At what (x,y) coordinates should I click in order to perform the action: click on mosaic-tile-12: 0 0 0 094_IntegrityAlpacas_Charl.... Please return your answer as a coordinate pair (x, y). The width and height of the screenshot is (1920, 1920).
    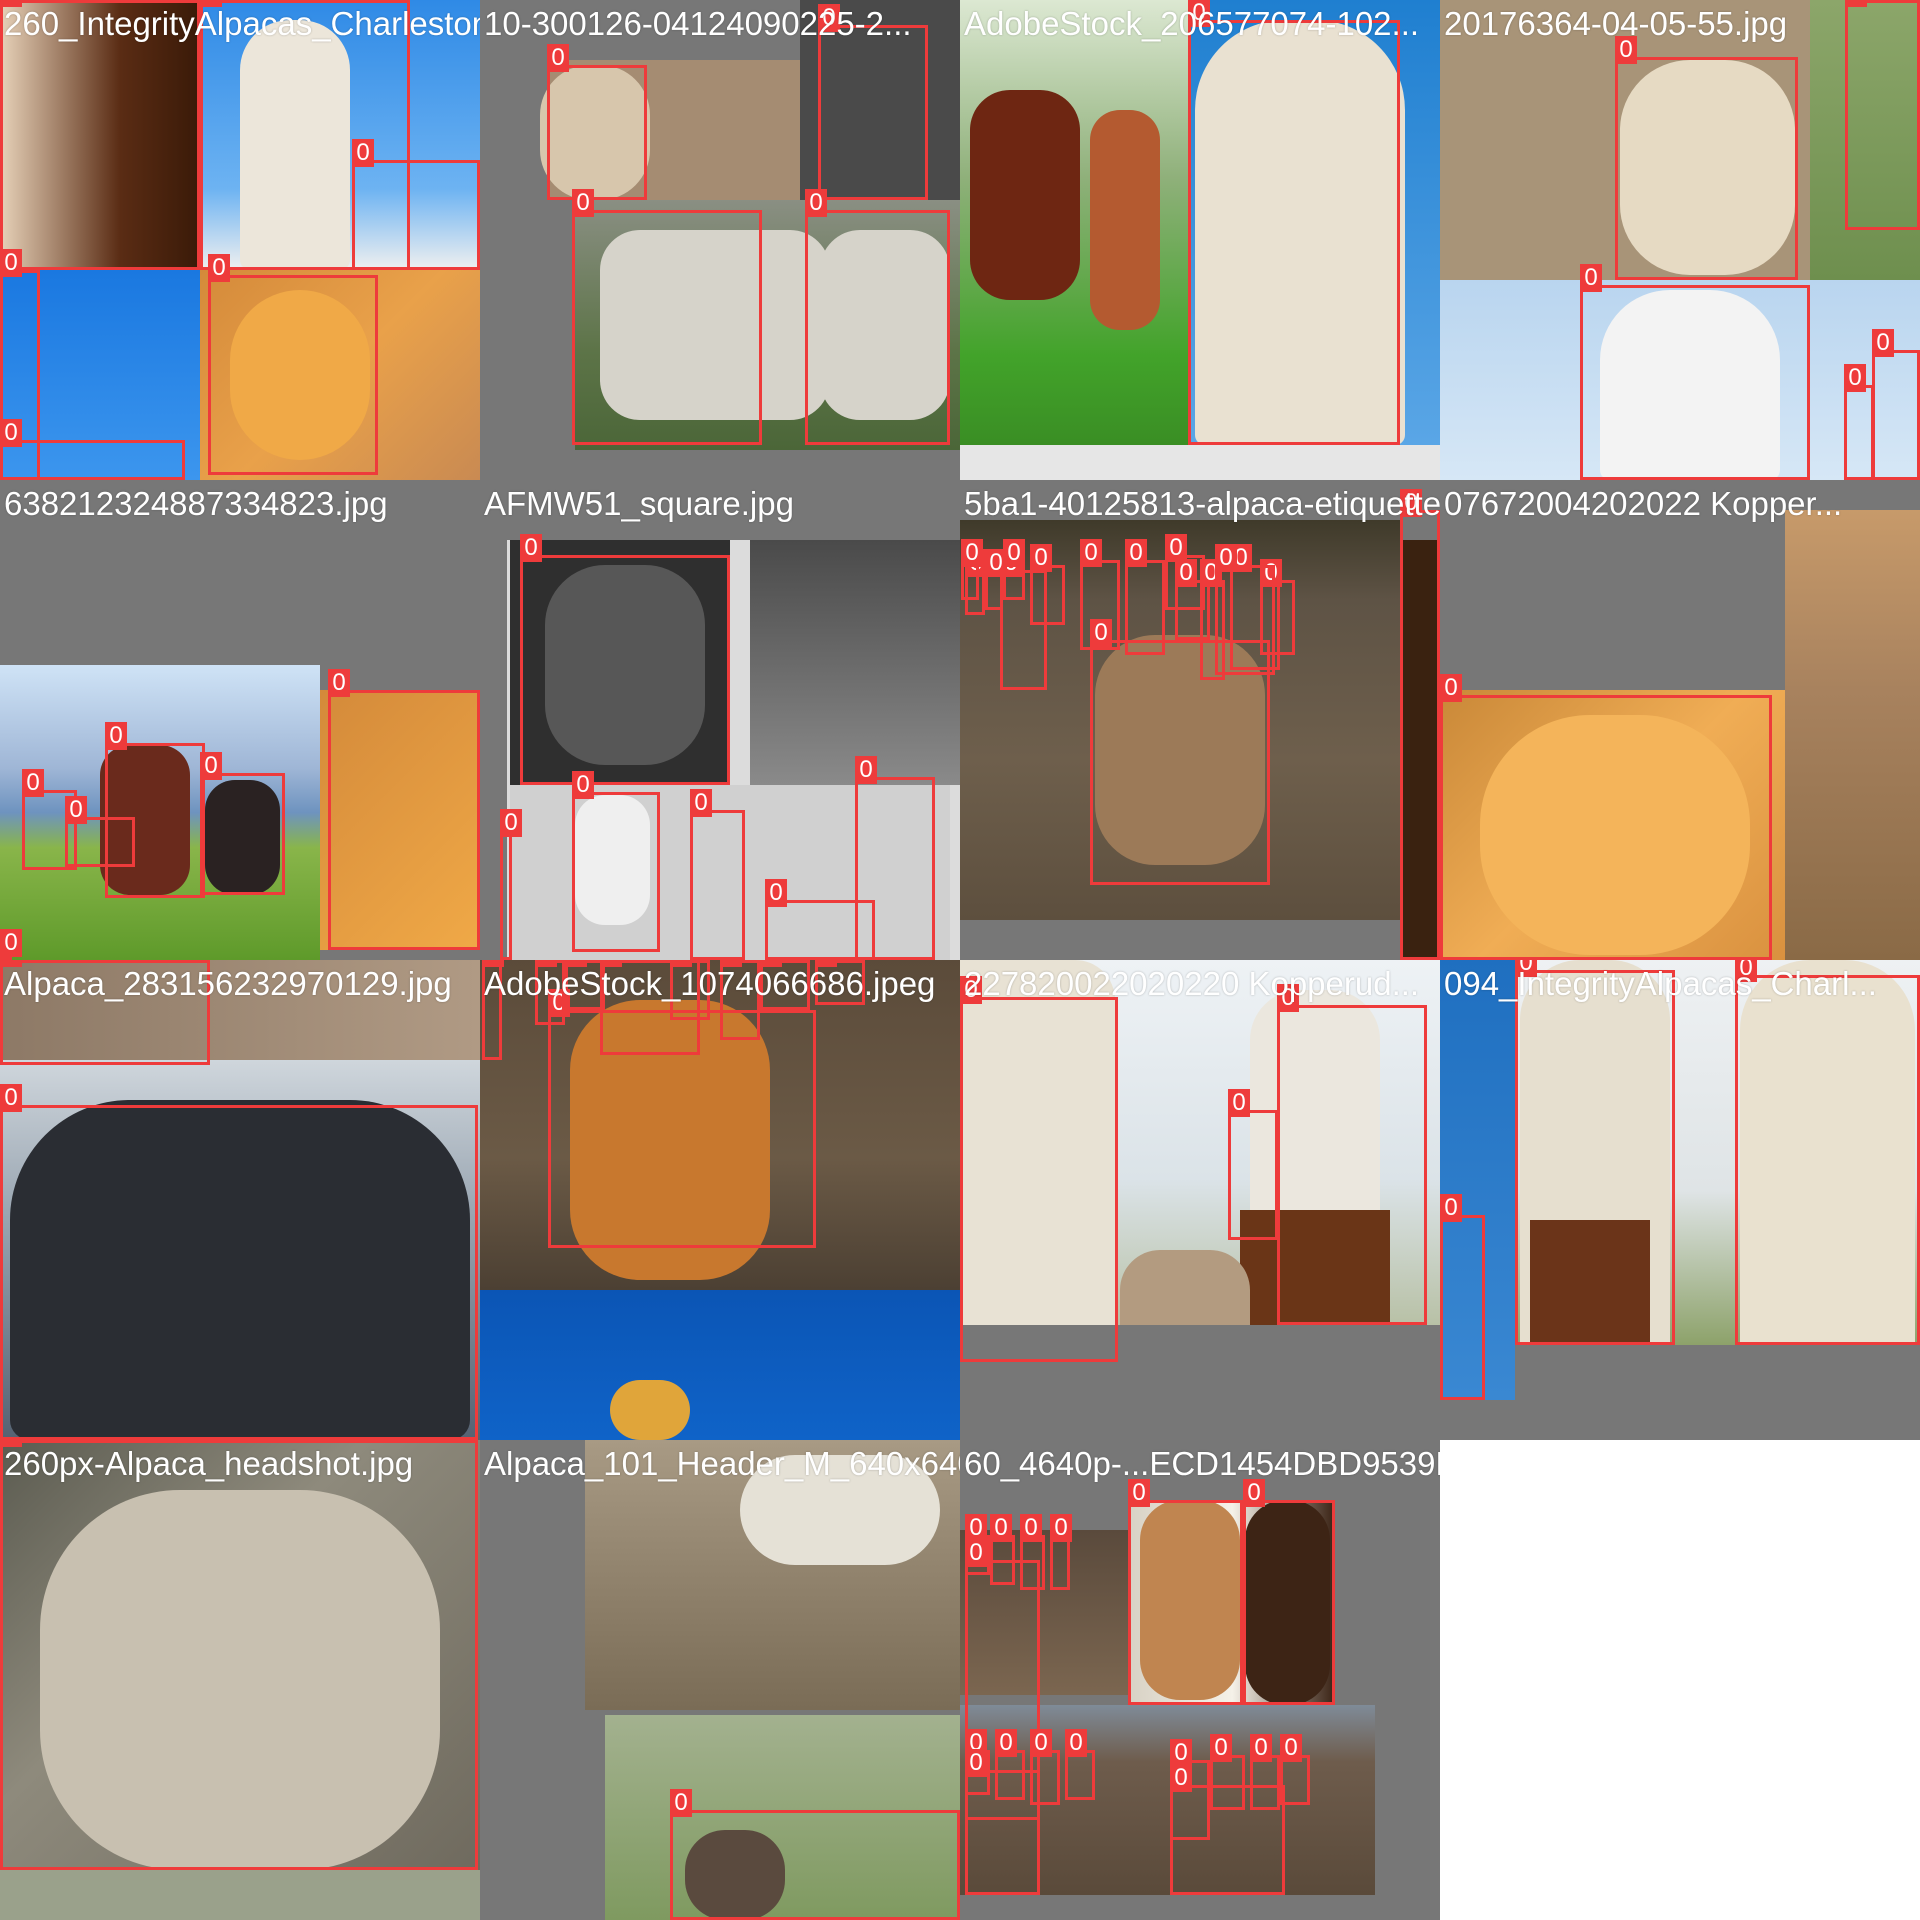
    Looking at the image, I should click on (1680, 1200).